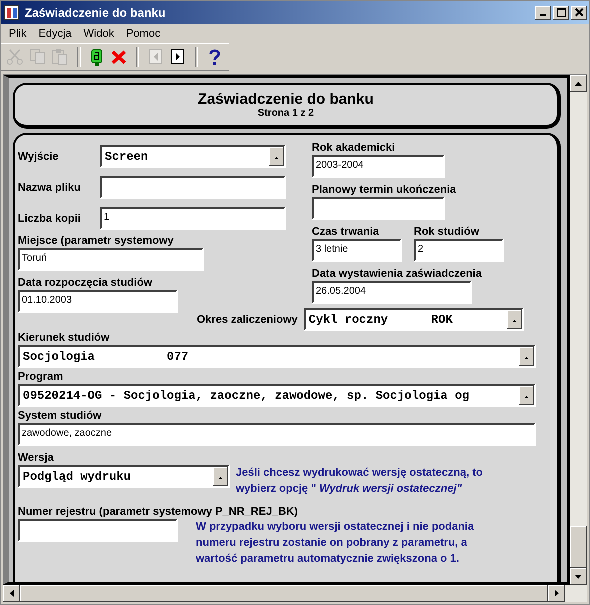 The height and width of the screenshot is (605, 590). I want to click on start-date-field: 01.10.2003, so click(98, 301).